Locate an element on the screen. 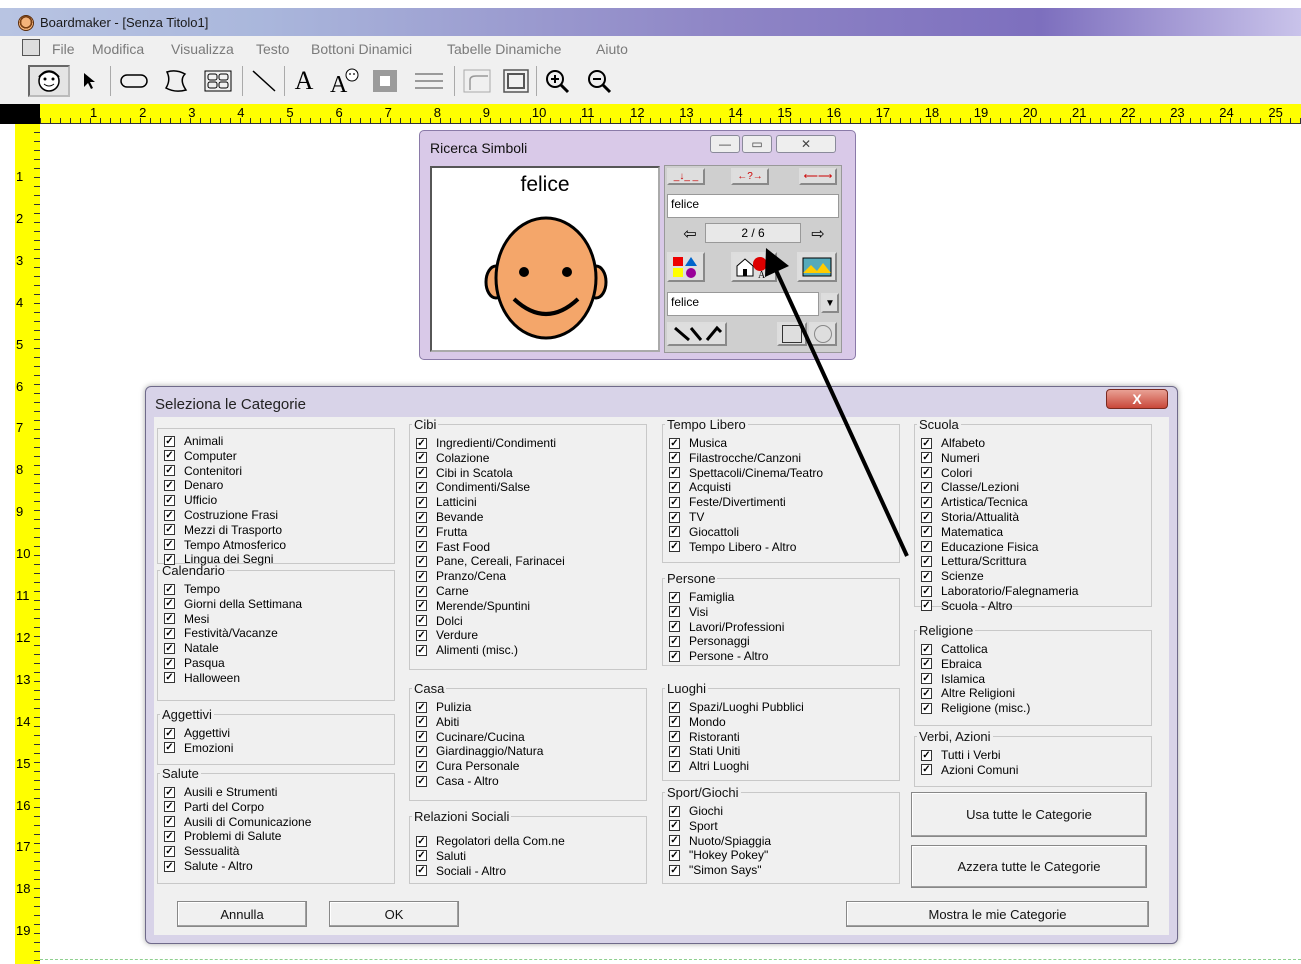 This screenshot has height=964, width=1301. category-checkbox: ✓ Colazione is located at coordinates (452, 458).